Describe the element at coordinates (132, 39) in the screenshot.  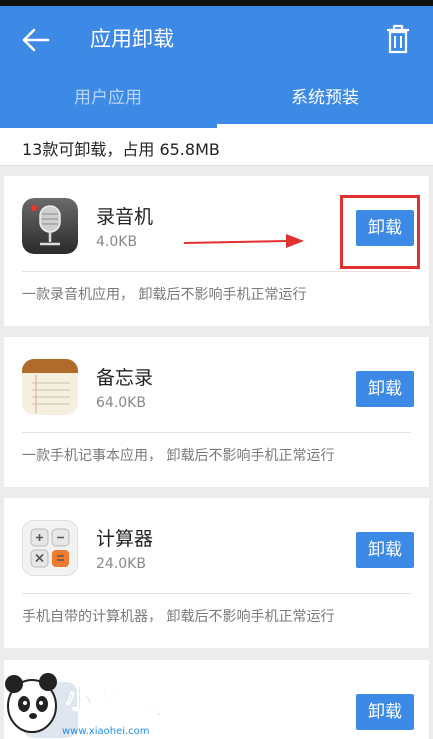
I see `page-title: 应用卸载` at that location.